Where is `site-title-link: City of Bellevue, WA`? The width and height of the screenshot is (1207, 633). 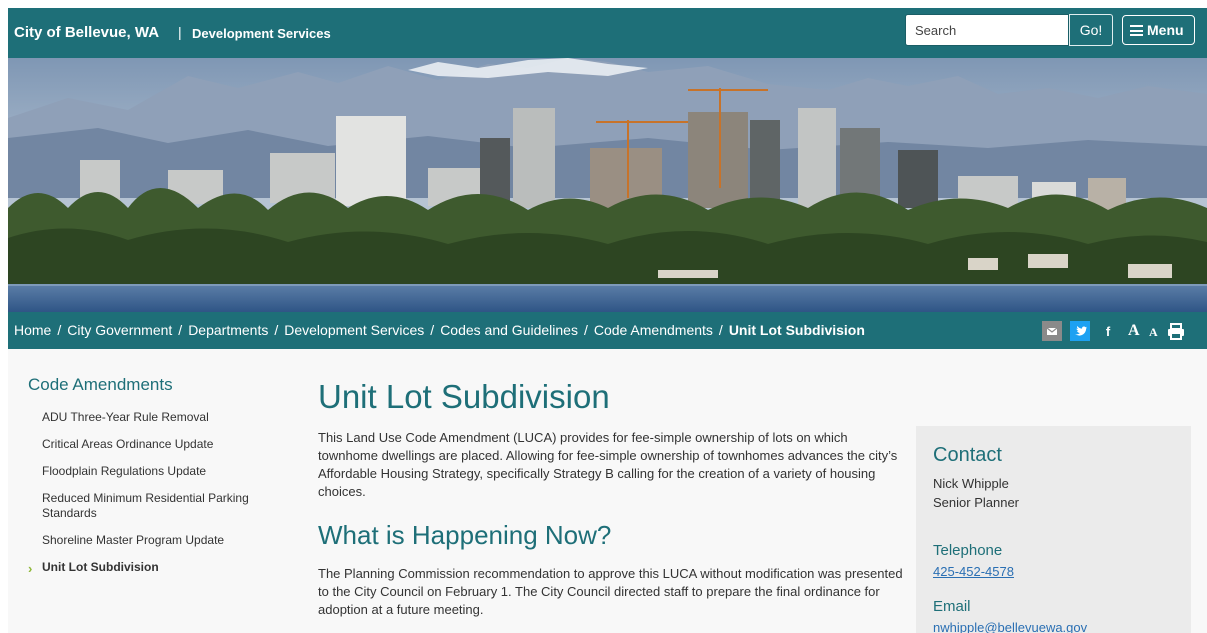 site-title-link: City of Bellevue, WA is located at coordinates (86, 32).